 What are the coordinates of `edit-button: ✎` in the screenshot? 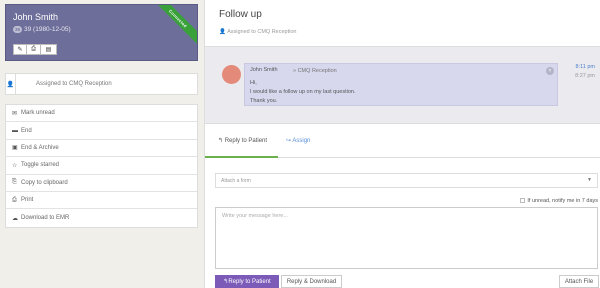 It's located at (20, 49).